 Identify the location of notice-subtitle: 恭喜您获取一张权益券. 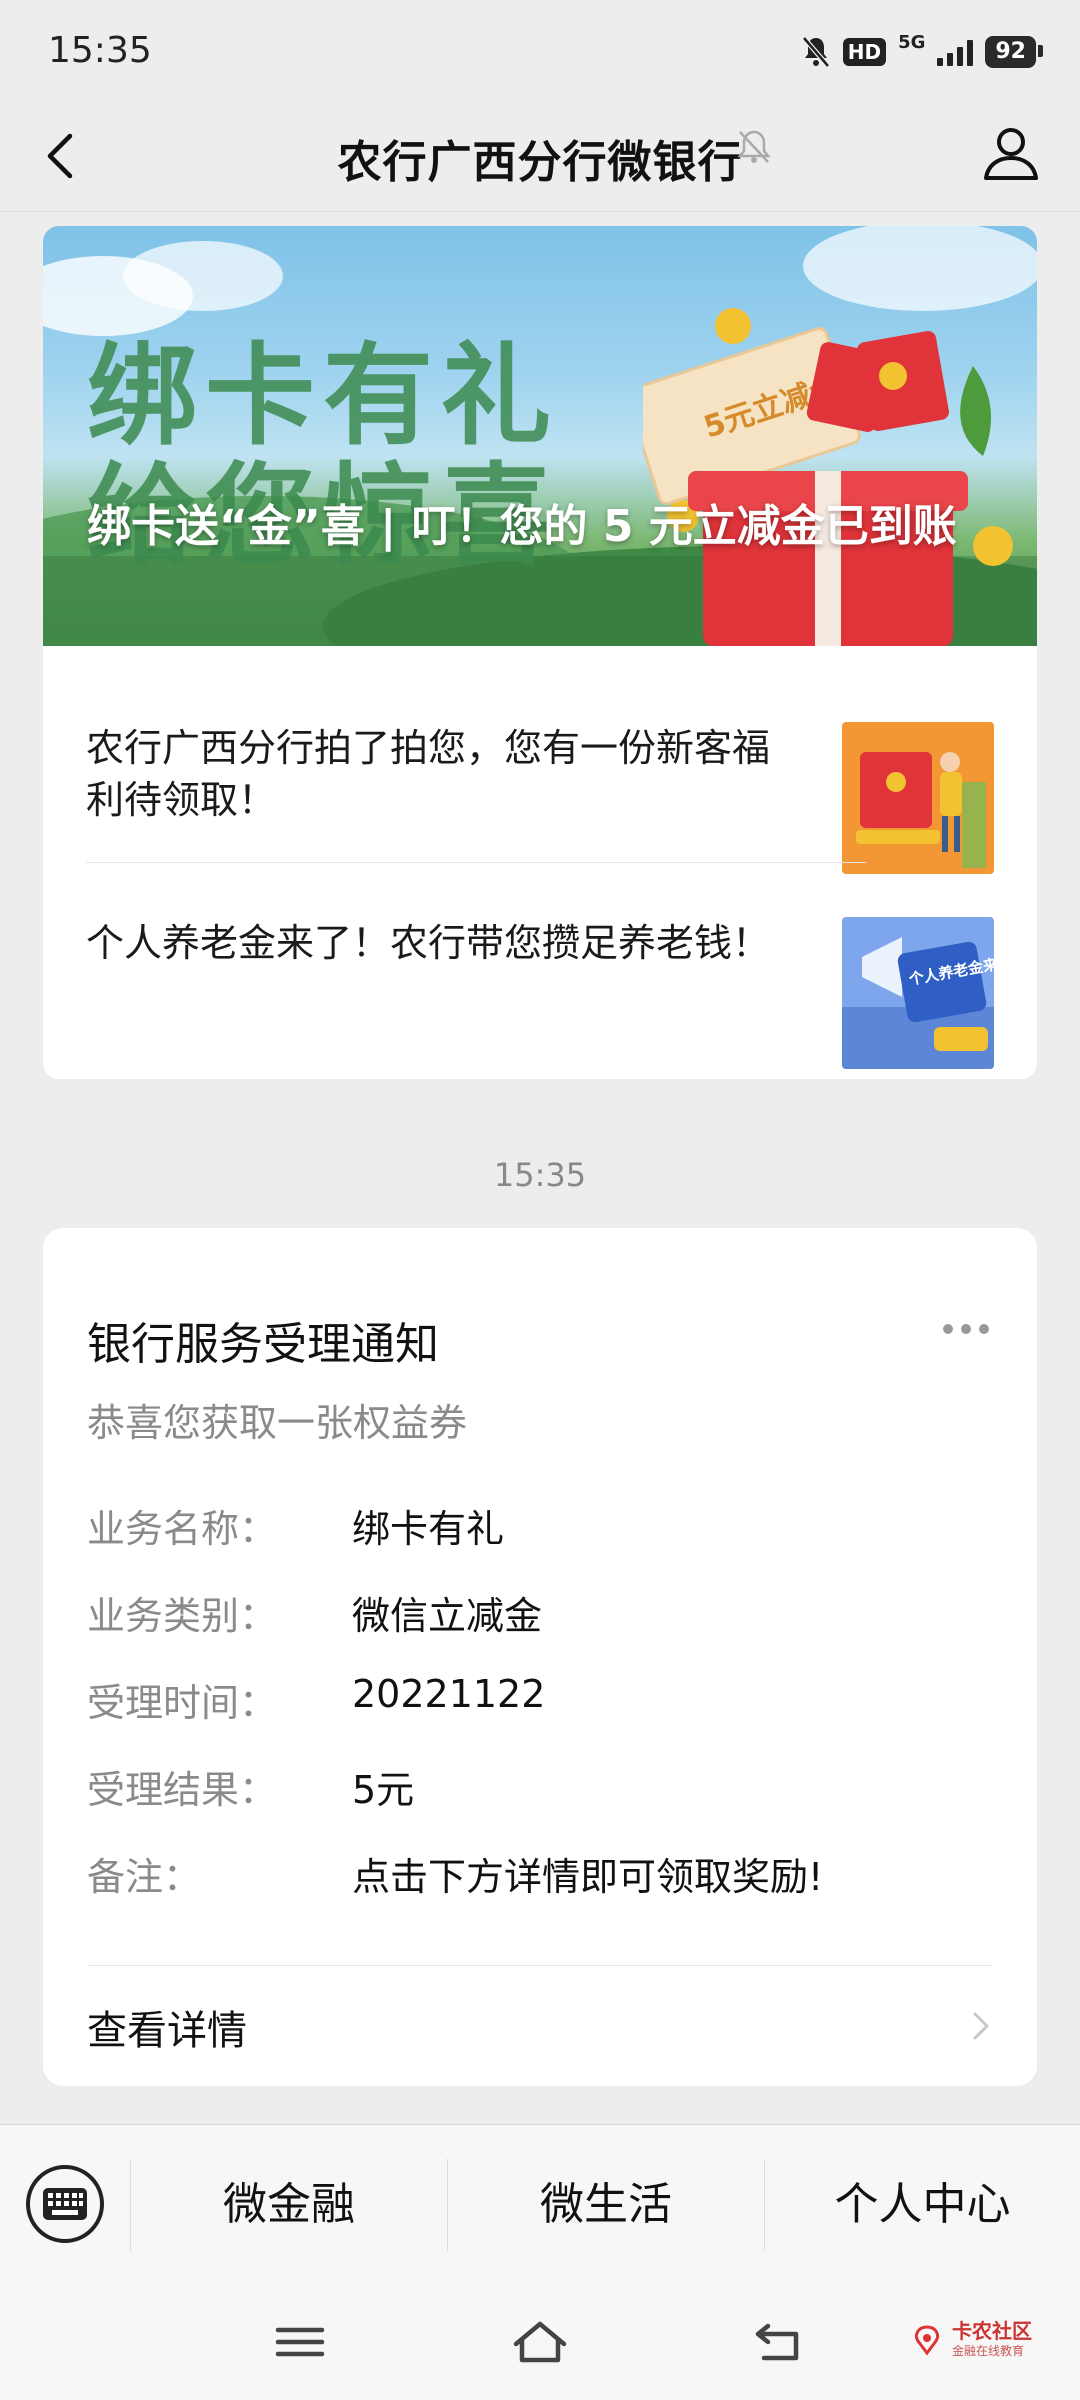
(277, 1423).